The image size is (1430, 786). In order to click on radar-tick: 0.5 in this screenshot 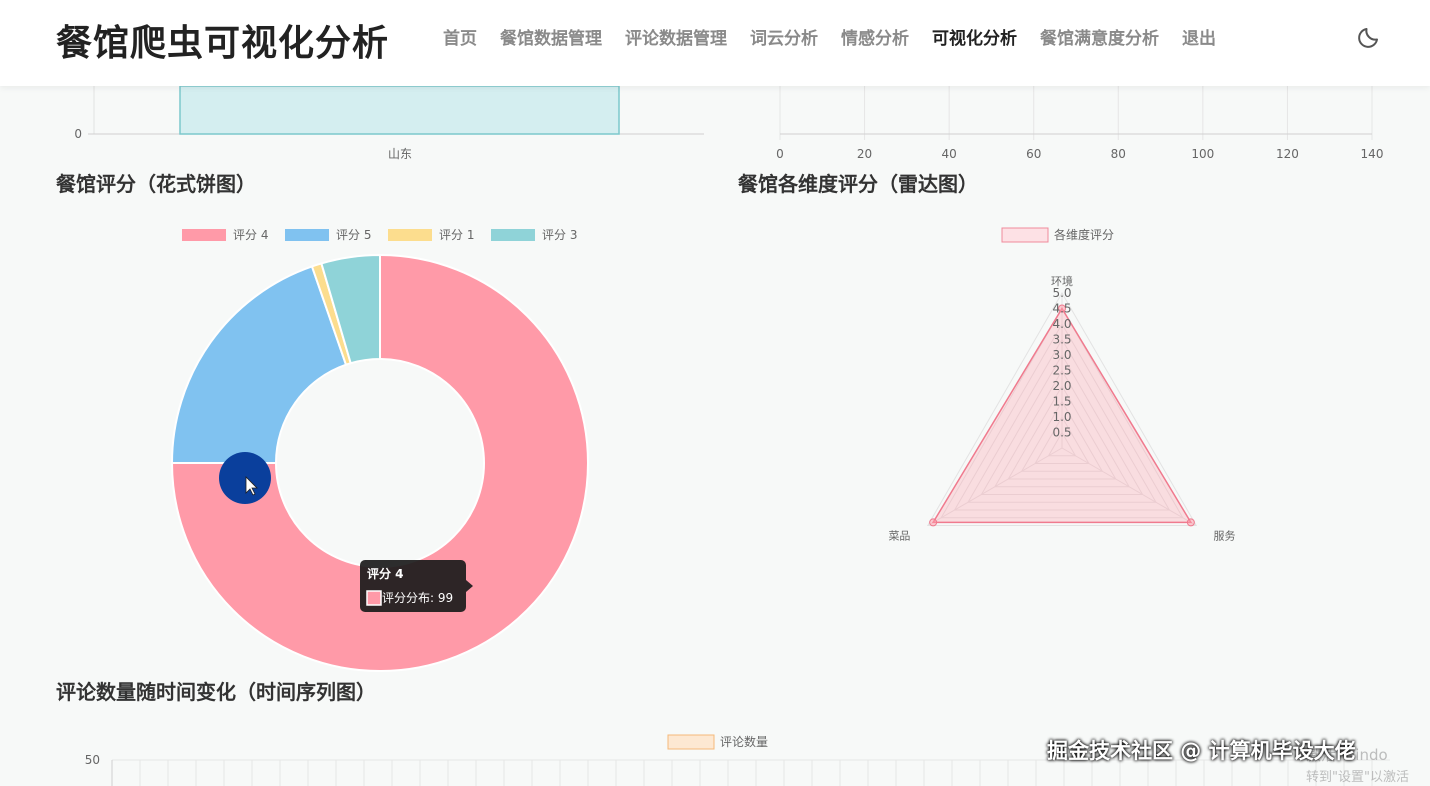, I will do `click(1061, 433)`.